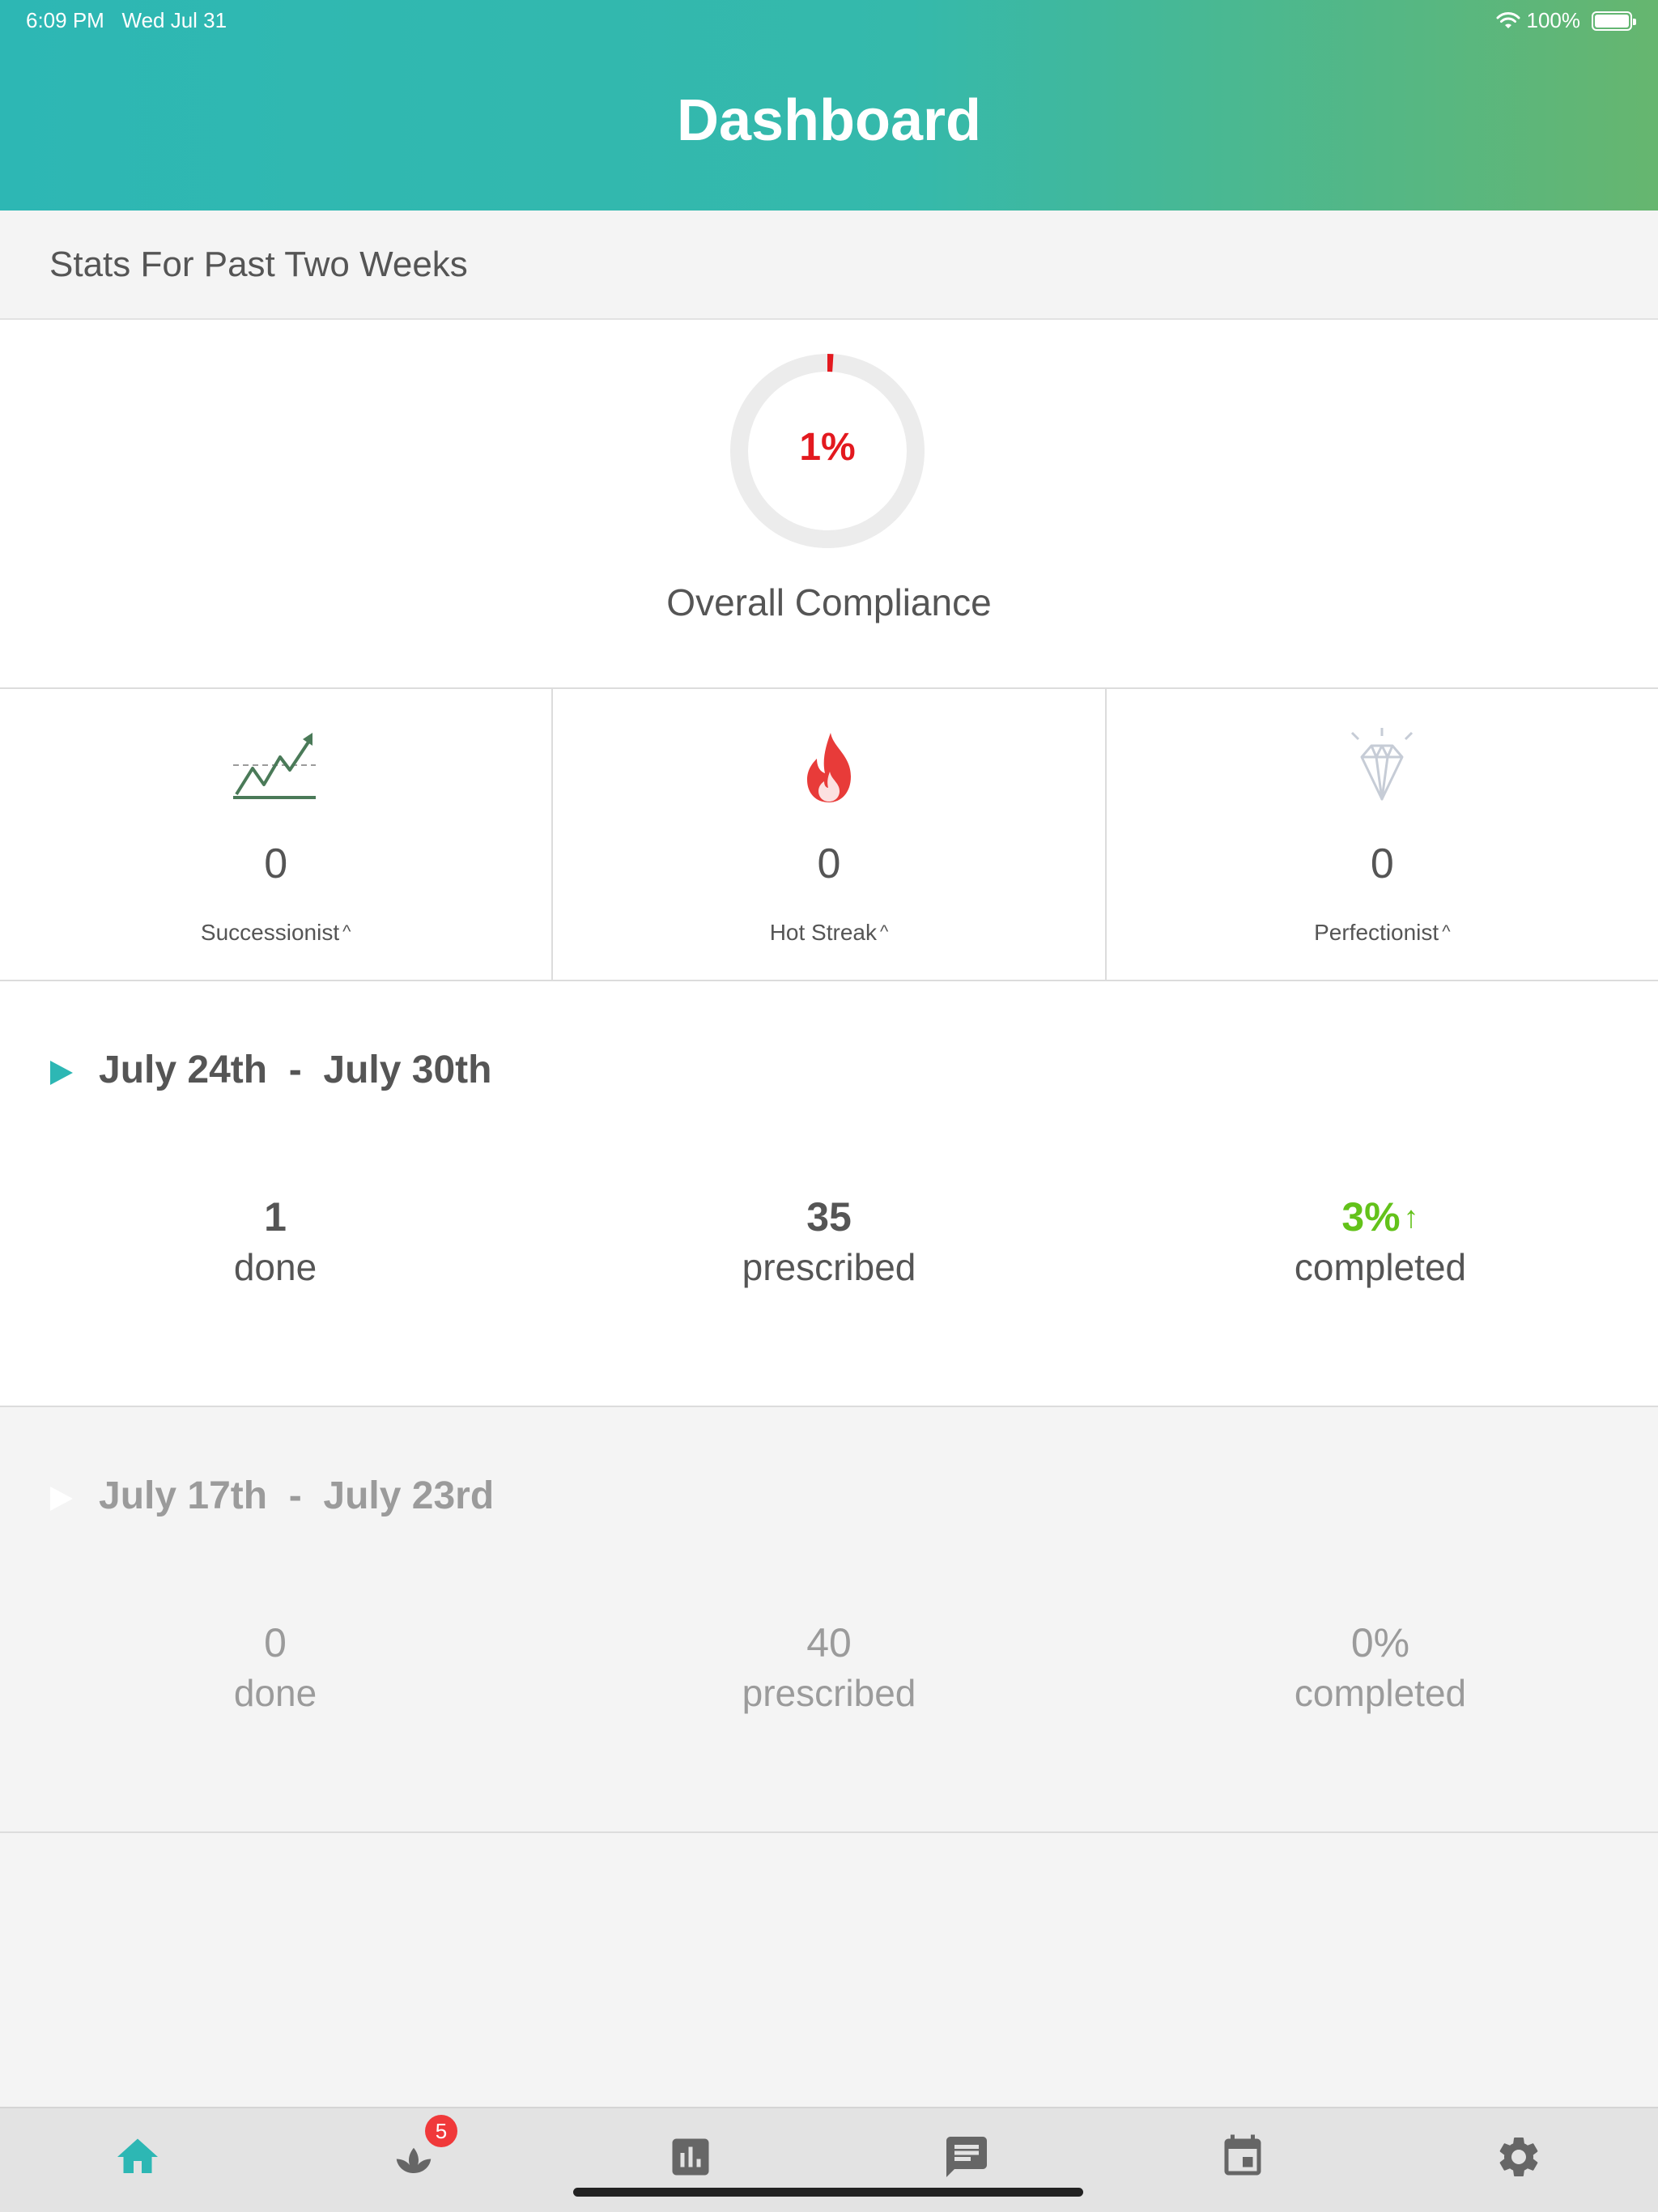  What do you see at coordinates (1376, 933) in the screenshot?
I see `badge-label-text: Perfectionist` at bounding box center [1376, 933].